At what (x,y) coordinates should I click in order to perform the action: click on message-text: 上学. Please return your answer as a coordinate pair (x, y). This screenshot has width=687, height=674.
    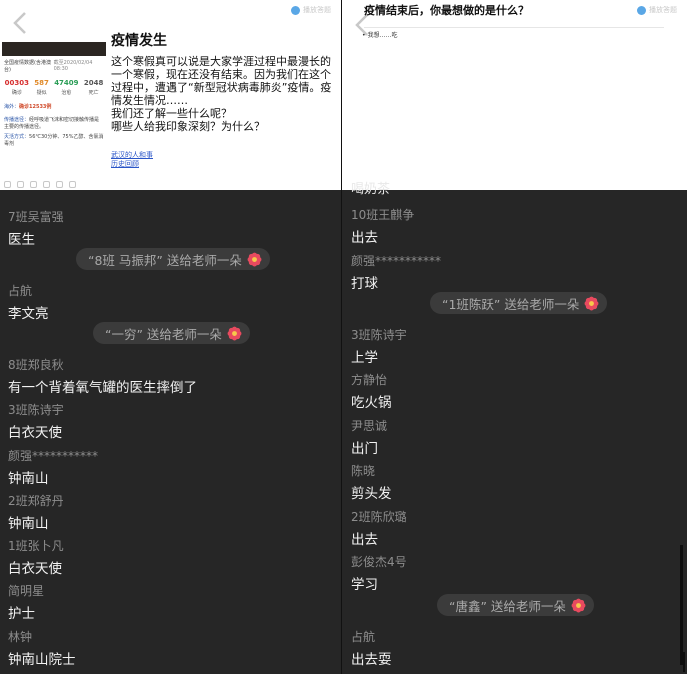
    Looking at the image, I should click on (364, 358).